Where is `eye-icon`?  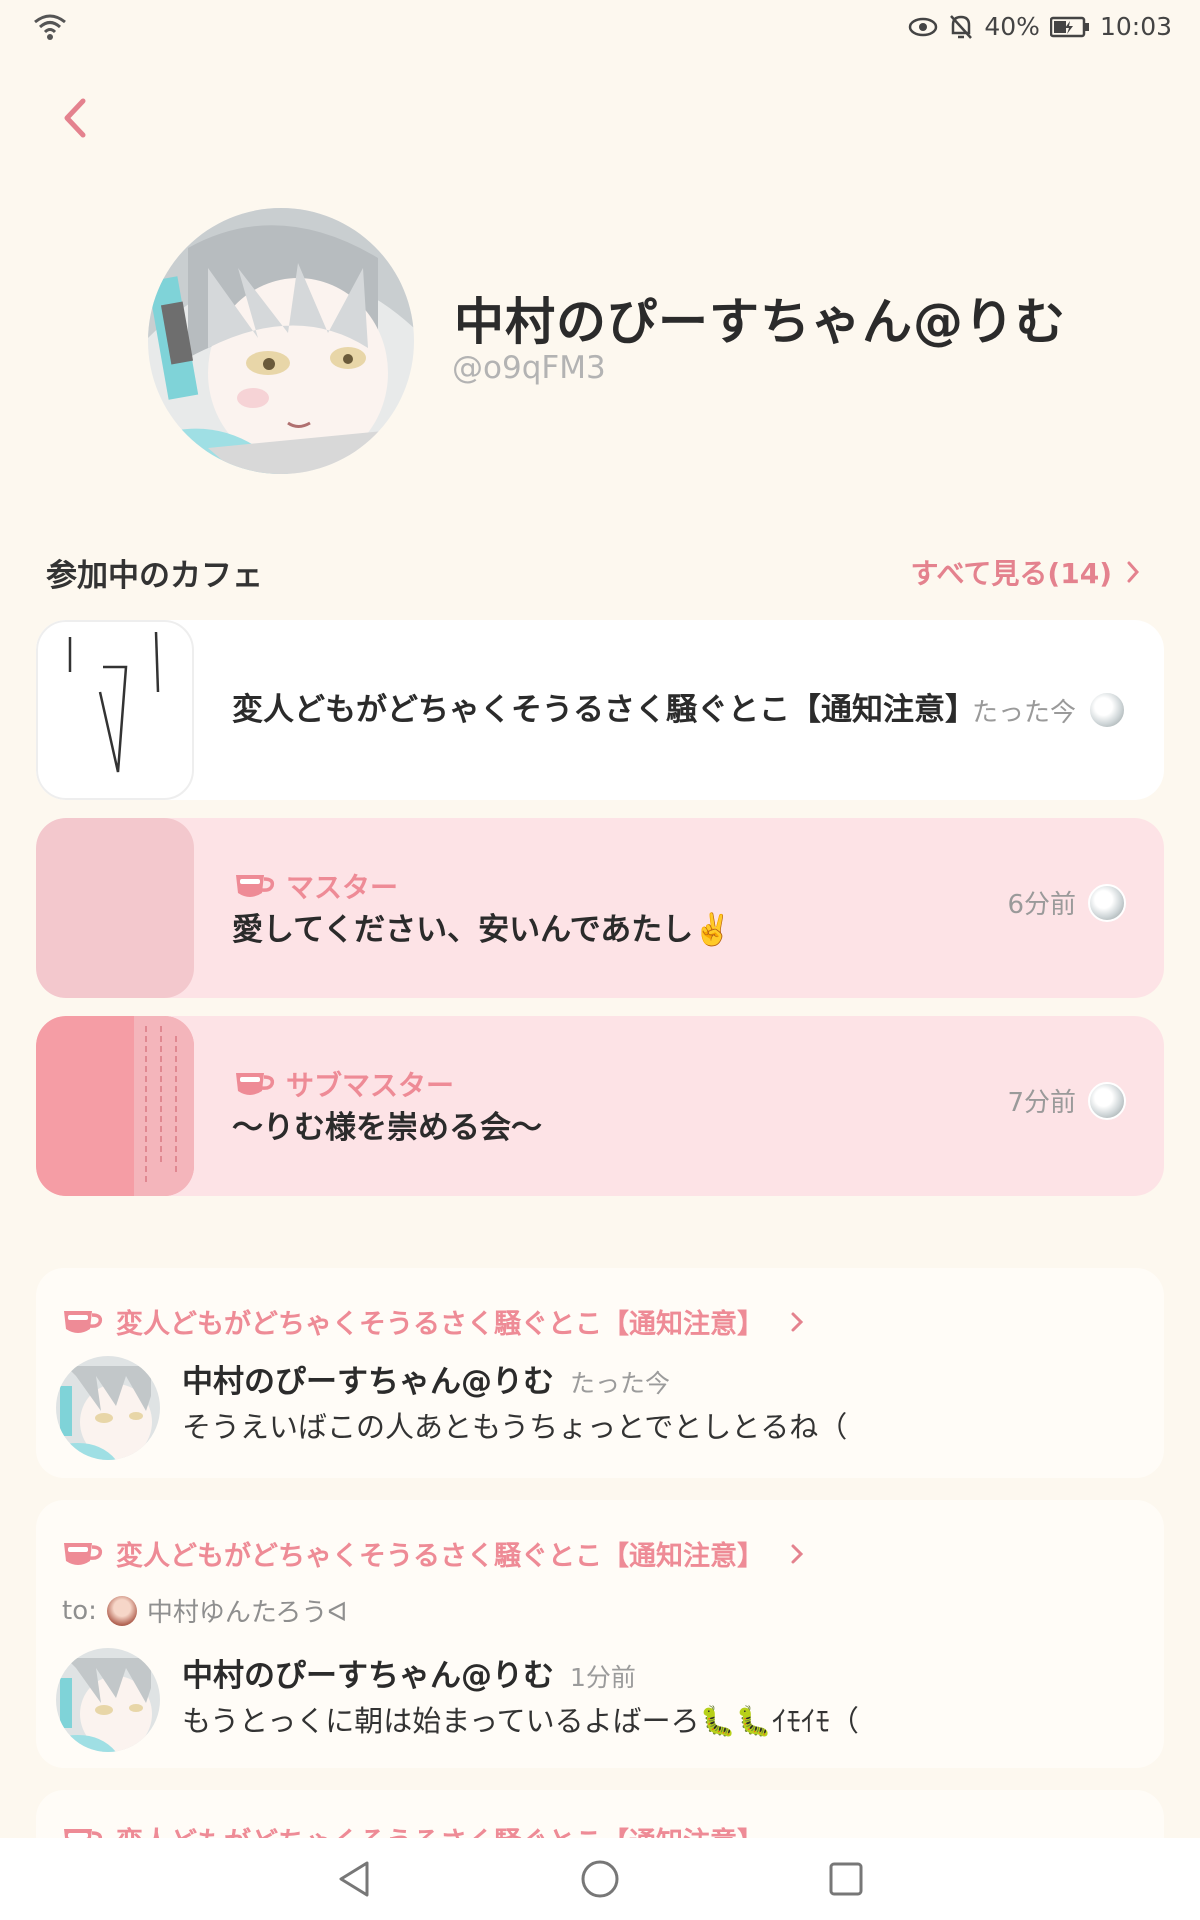
eye-icon is located at coordinates (923, 26).